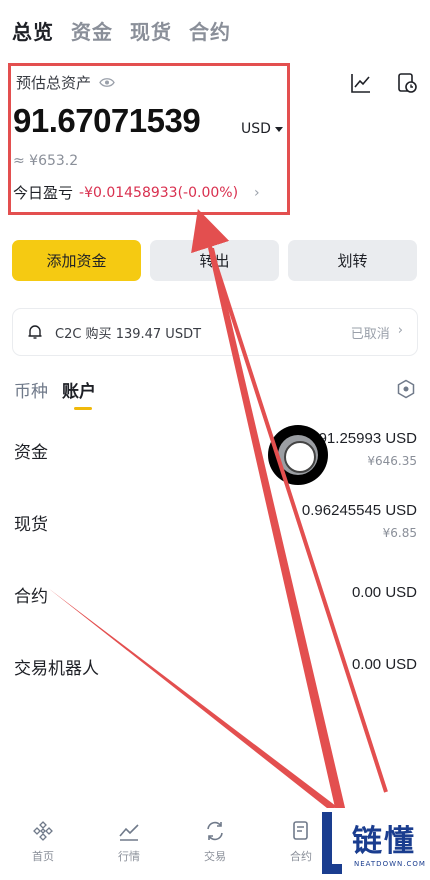 The height and width of the screenshot is (880, 430). I want to click on account-row-funding: 资金 91.25993 USD ¥646.35, so click(215, 452).